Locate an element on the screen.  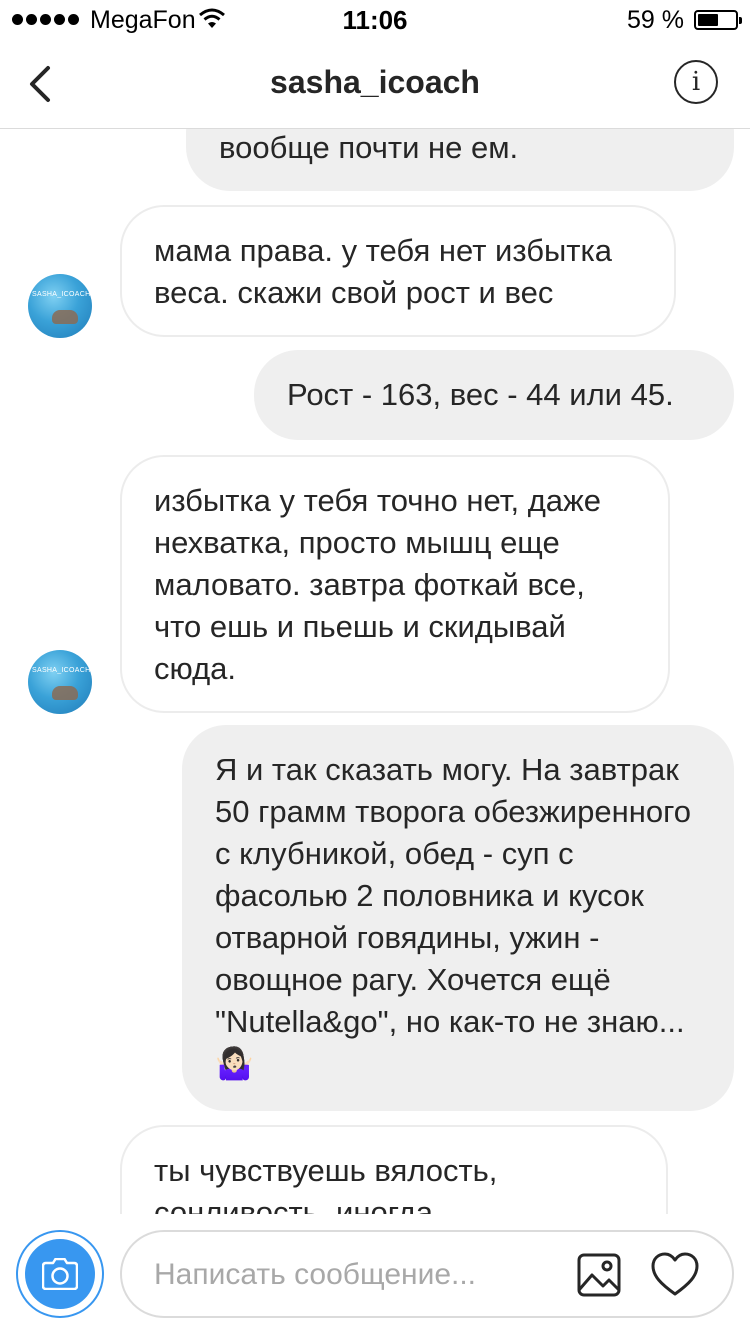
message-text: вообще почти не ем. is located at coordinates (369, 147).